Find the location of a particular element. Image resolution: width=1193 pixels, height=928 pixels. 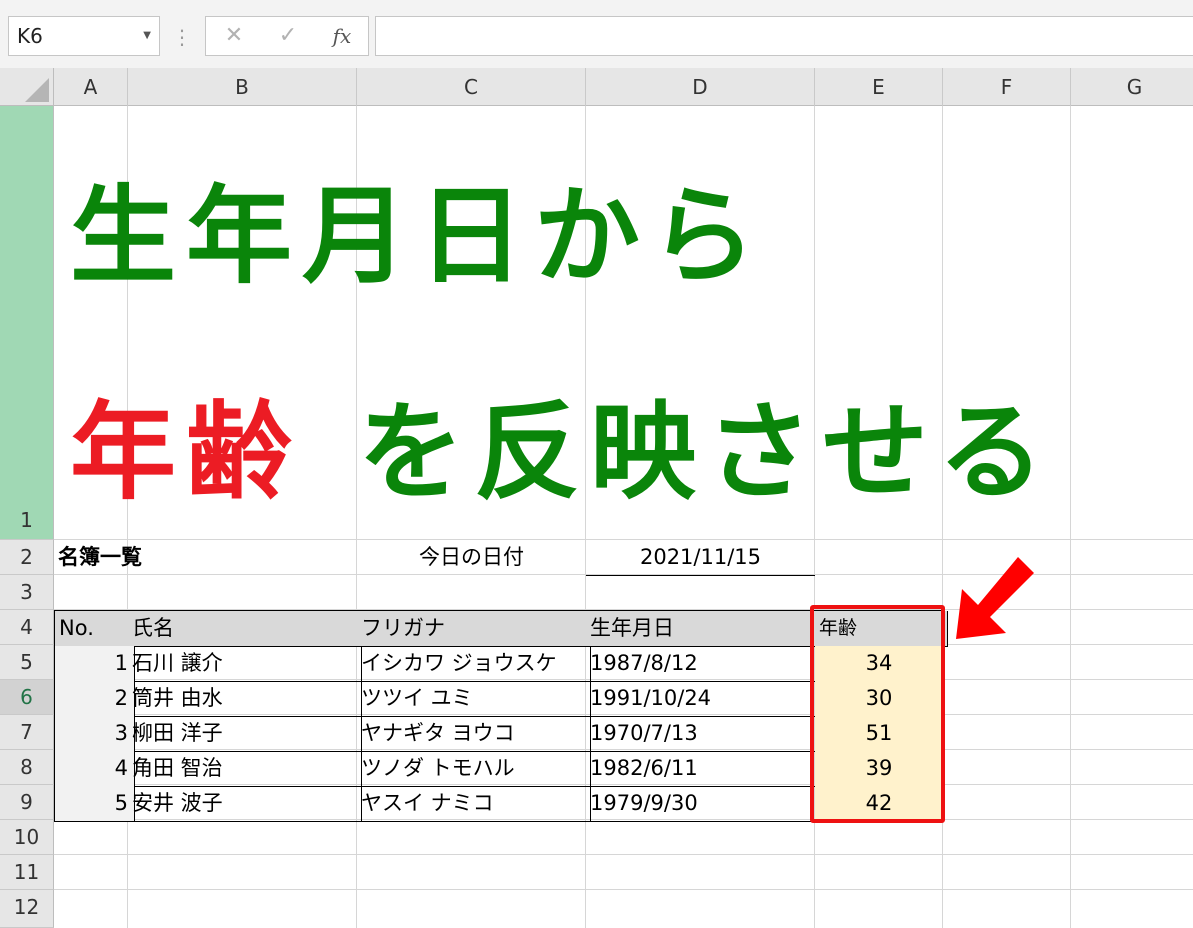

row-header-10: 10 is located at coordinates (27, 837).